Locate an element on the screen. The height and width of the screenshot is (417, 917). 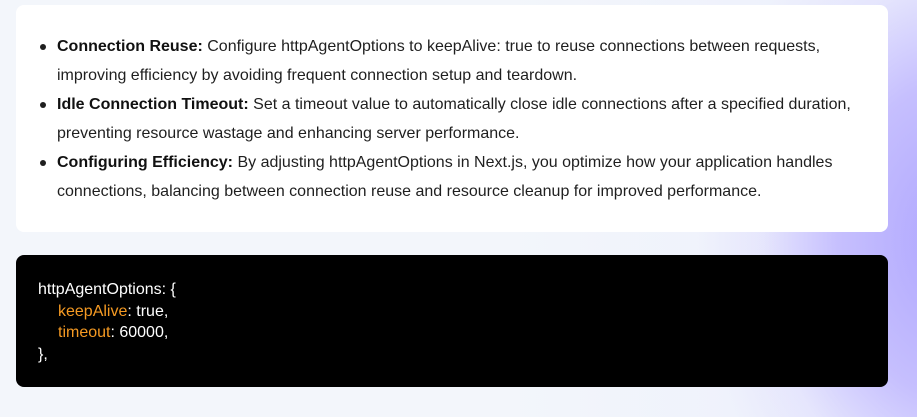
bullet-title: Connection Reuse: is located at coordinates (130, 46).